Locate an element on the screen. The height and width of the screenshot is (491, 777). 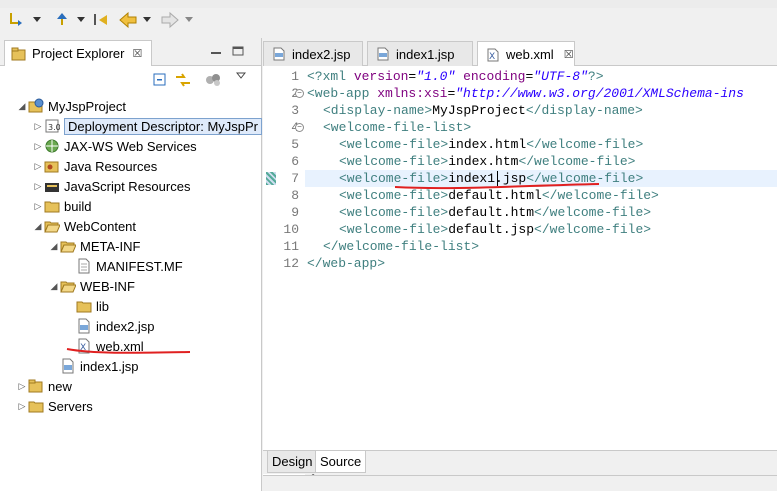
tree-item-web-inf: ◢ WEB-INF is located at coordinates (91, 286).